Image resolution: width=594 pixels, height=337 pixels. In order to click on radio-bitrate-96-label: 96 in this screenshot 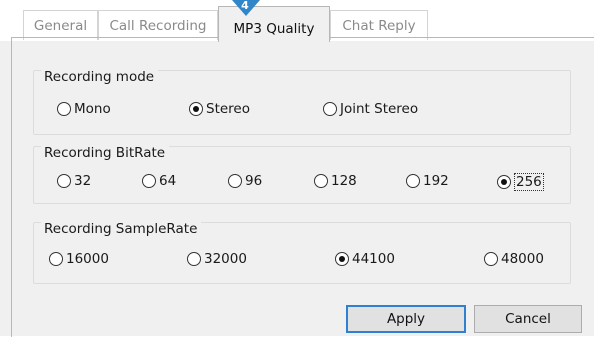, I will do `click(254, 181)`.